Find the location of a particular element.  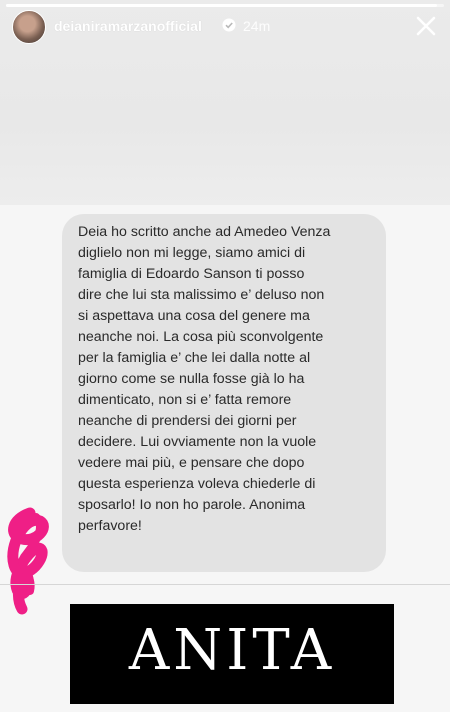

anita-logo: ANITA is located at coordinates (232, 654).